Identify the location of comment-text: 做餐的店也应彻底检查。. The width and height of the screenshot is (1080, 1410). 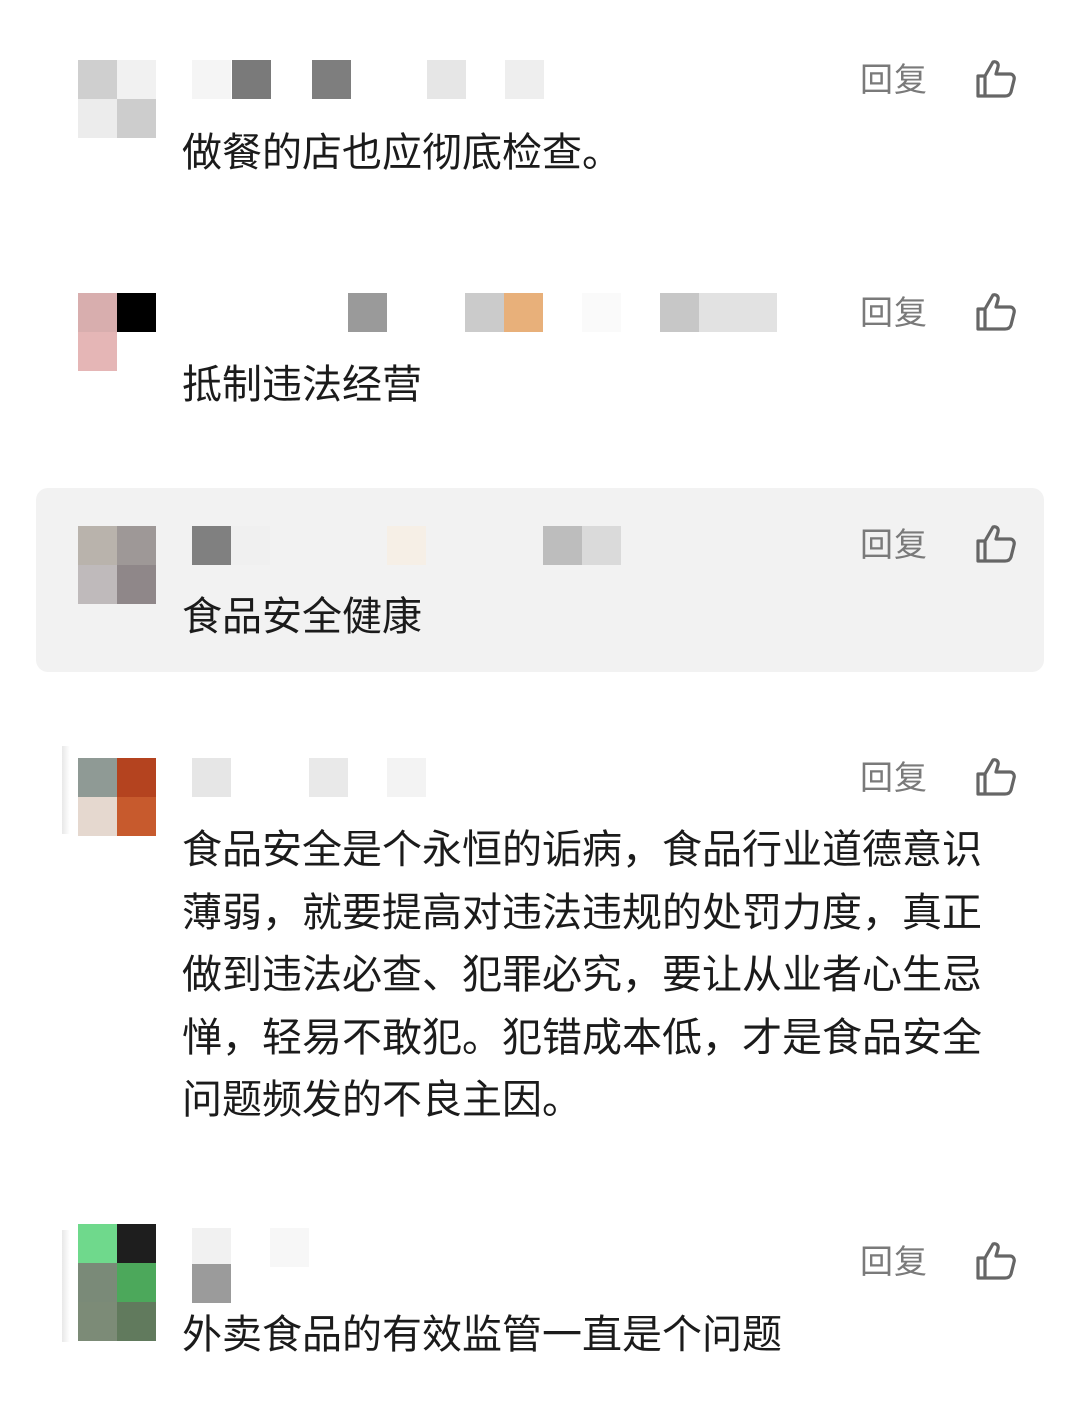
(402, 153).